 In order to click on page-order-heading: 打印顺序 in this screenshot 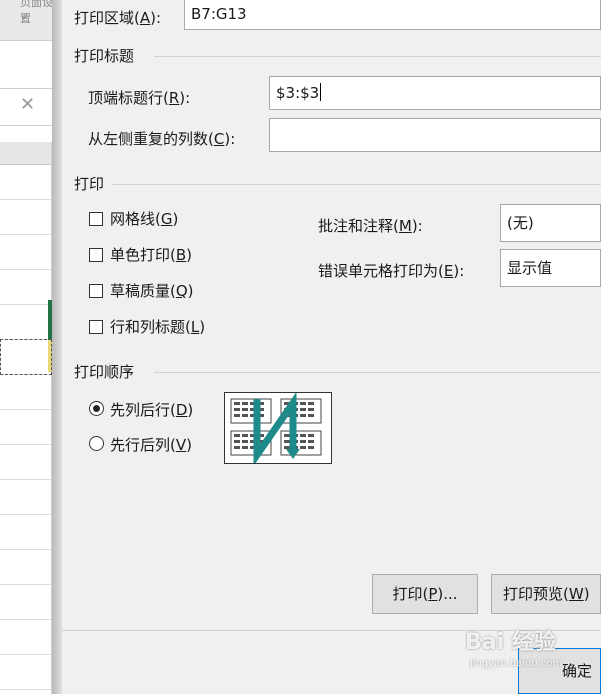, I will do `click(104, 372)`.